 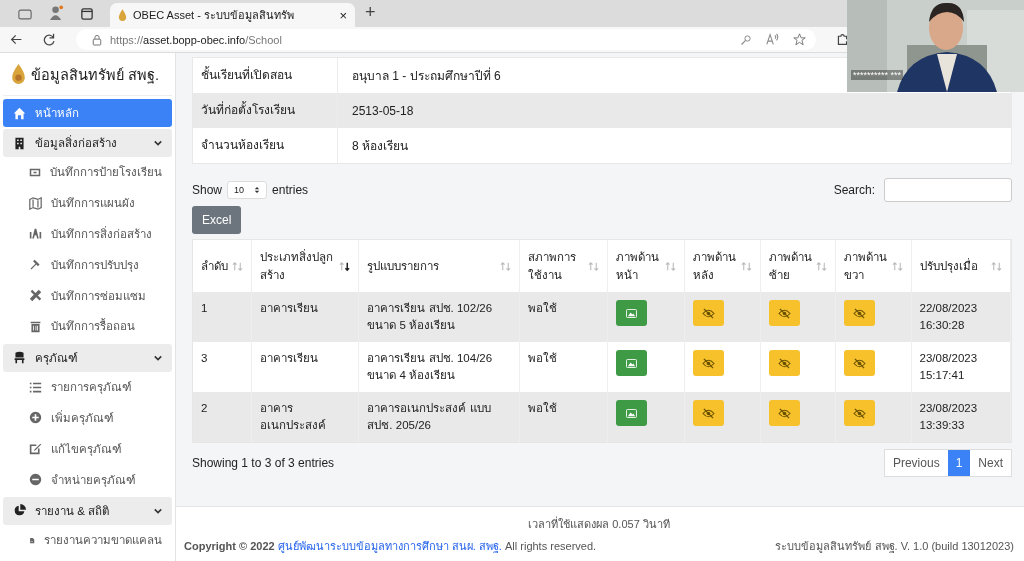 What do you see at coordinates (19, 358) in the screenshot?
I see `chair-icon` at bounding box center [19, 358].